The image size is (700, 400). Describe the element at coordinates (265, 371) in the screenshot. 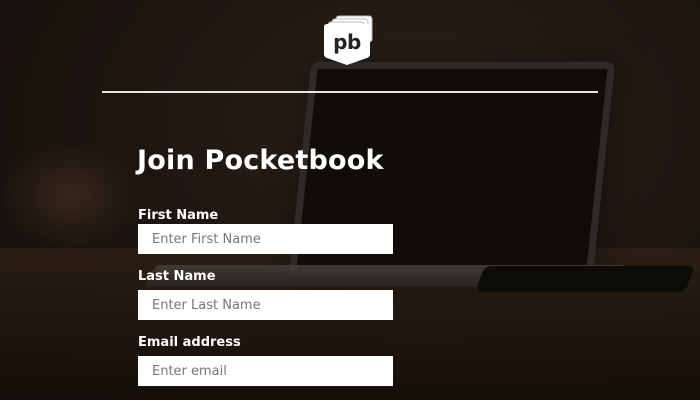

I see `email-input` at that location.